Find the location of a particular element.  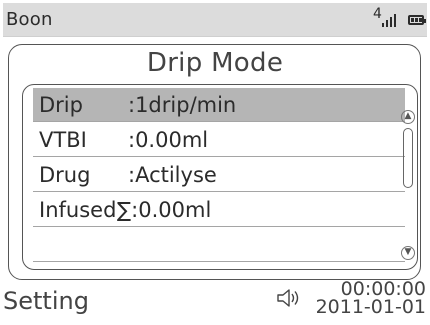

row-label: Drug is located at coordinates (65, 175).